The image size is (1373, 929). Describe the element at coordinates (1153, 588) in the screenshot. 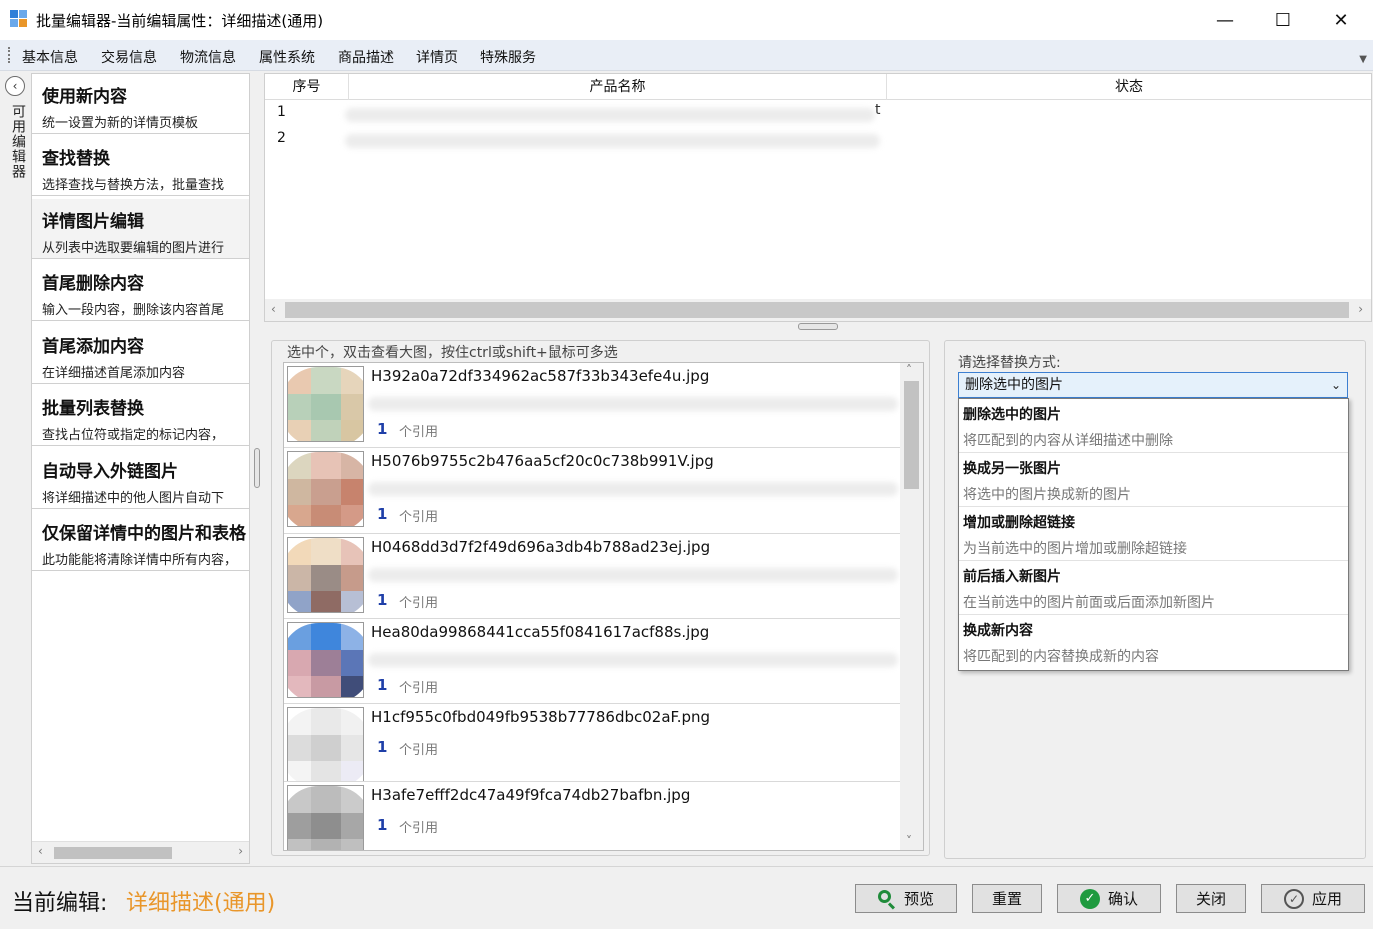

I see `replace-option-insert-image: 前后插入新图片 在当前选中的图片前面或后面添加新图片` at that location.